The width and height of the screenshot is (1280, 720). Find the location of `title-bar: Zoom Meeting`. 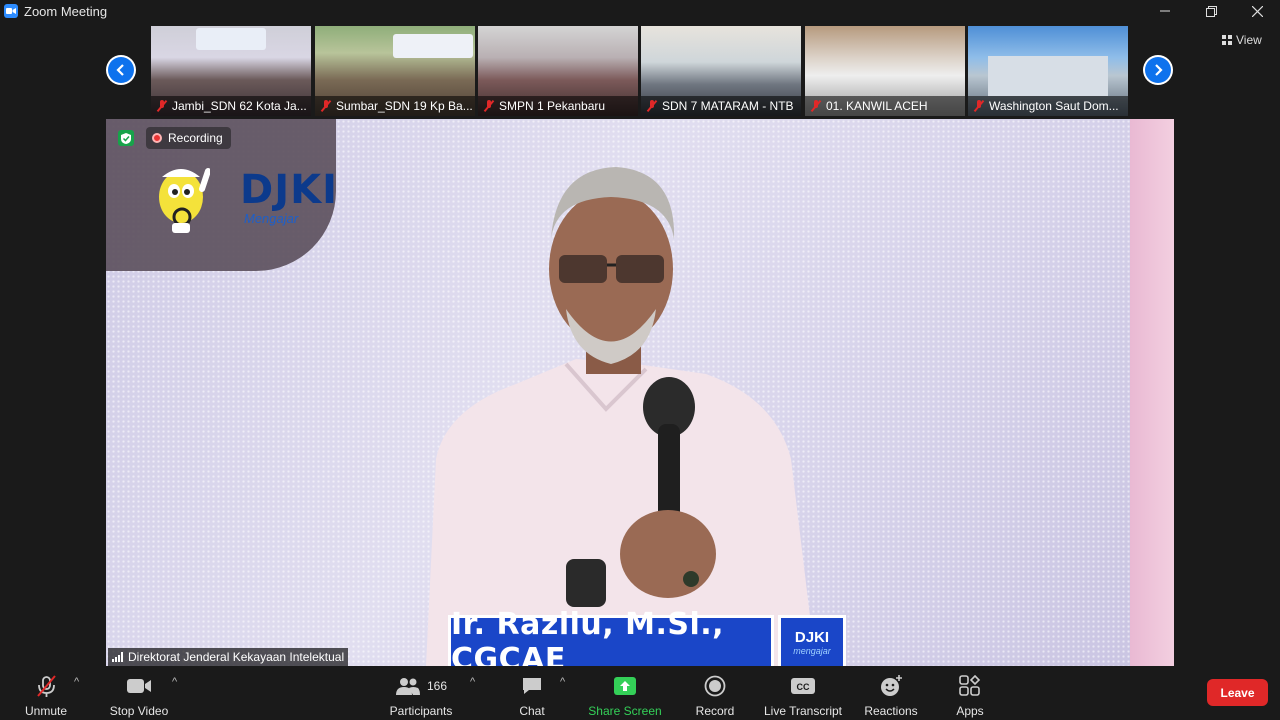

title-bar: Zoom Meeting is located at coordinates (640, 11).